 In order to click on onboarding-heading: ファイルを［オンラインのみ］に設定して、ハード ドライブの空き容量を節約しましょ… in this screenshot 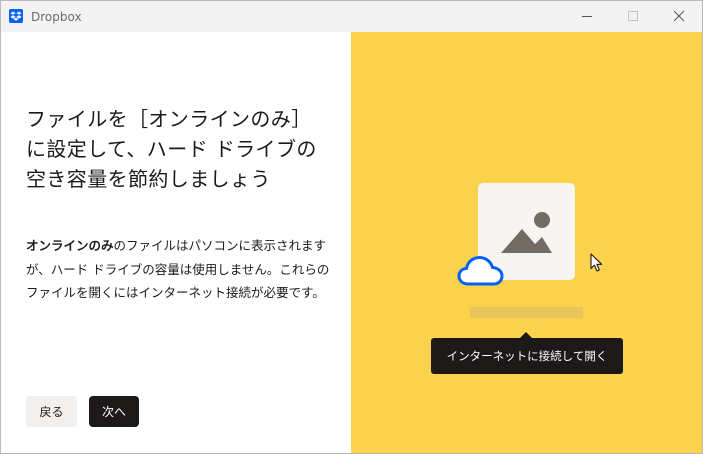, I will do `click(171, 149)`.